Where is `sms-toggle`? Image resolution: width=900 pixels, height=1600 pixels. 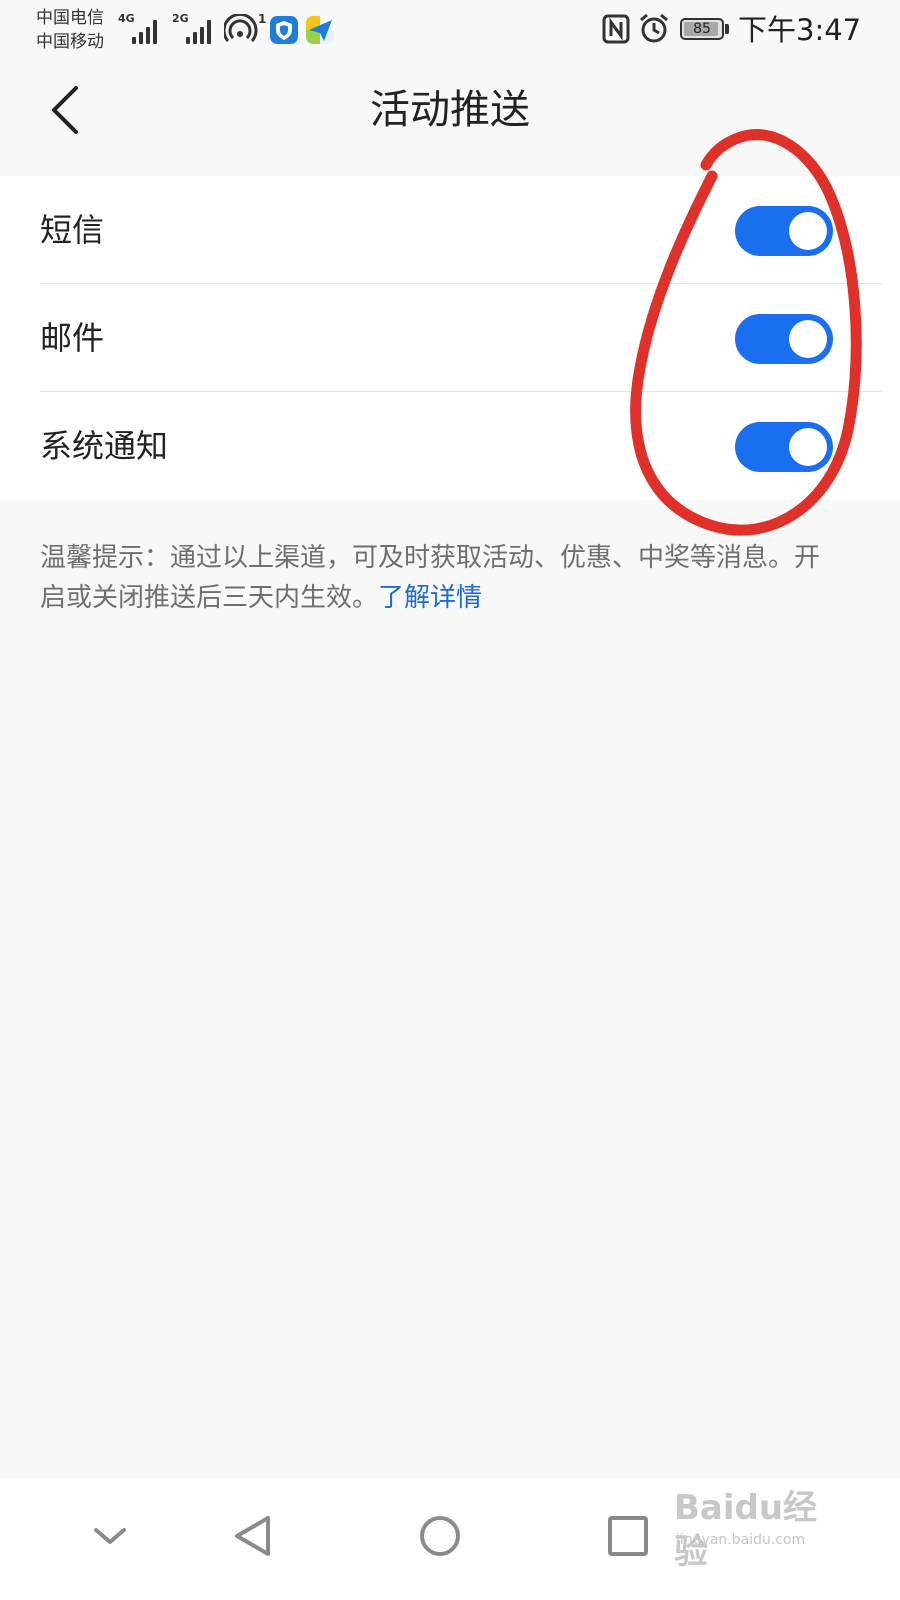 sms-toggle is located at coordinates (784, 231).